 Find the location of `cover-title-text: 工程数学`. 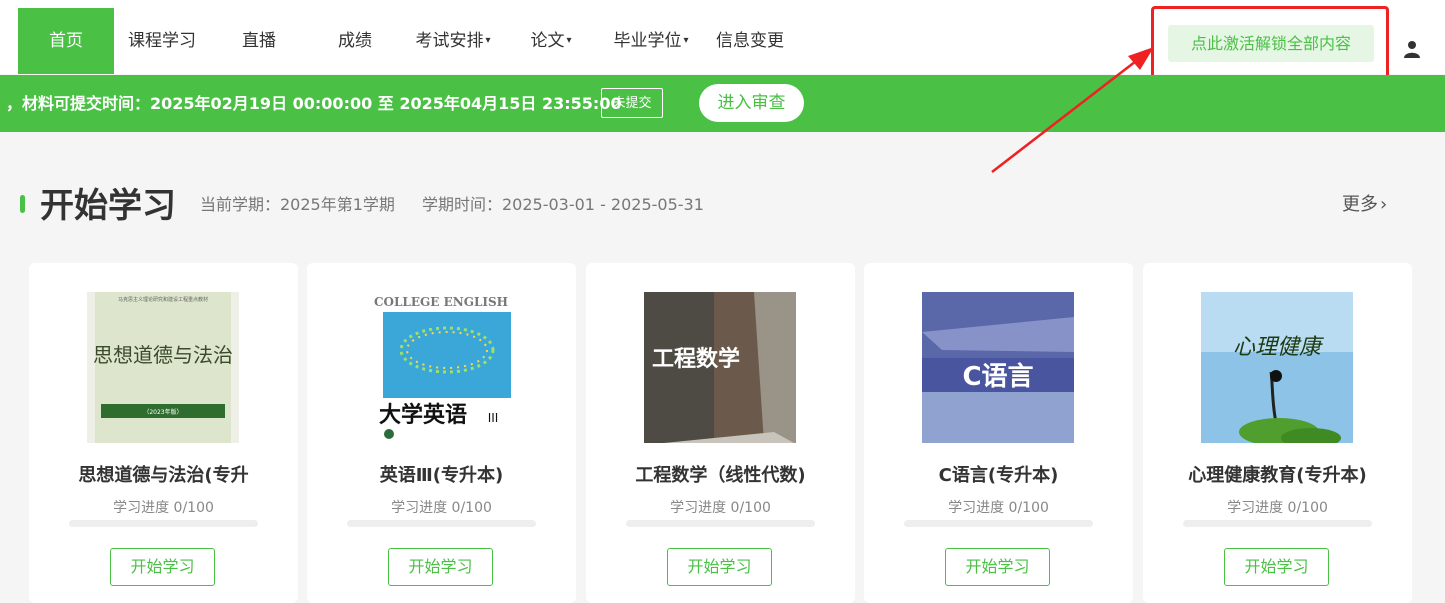

cover-title-text: 工程数学 is located at coordinates (696, 359).